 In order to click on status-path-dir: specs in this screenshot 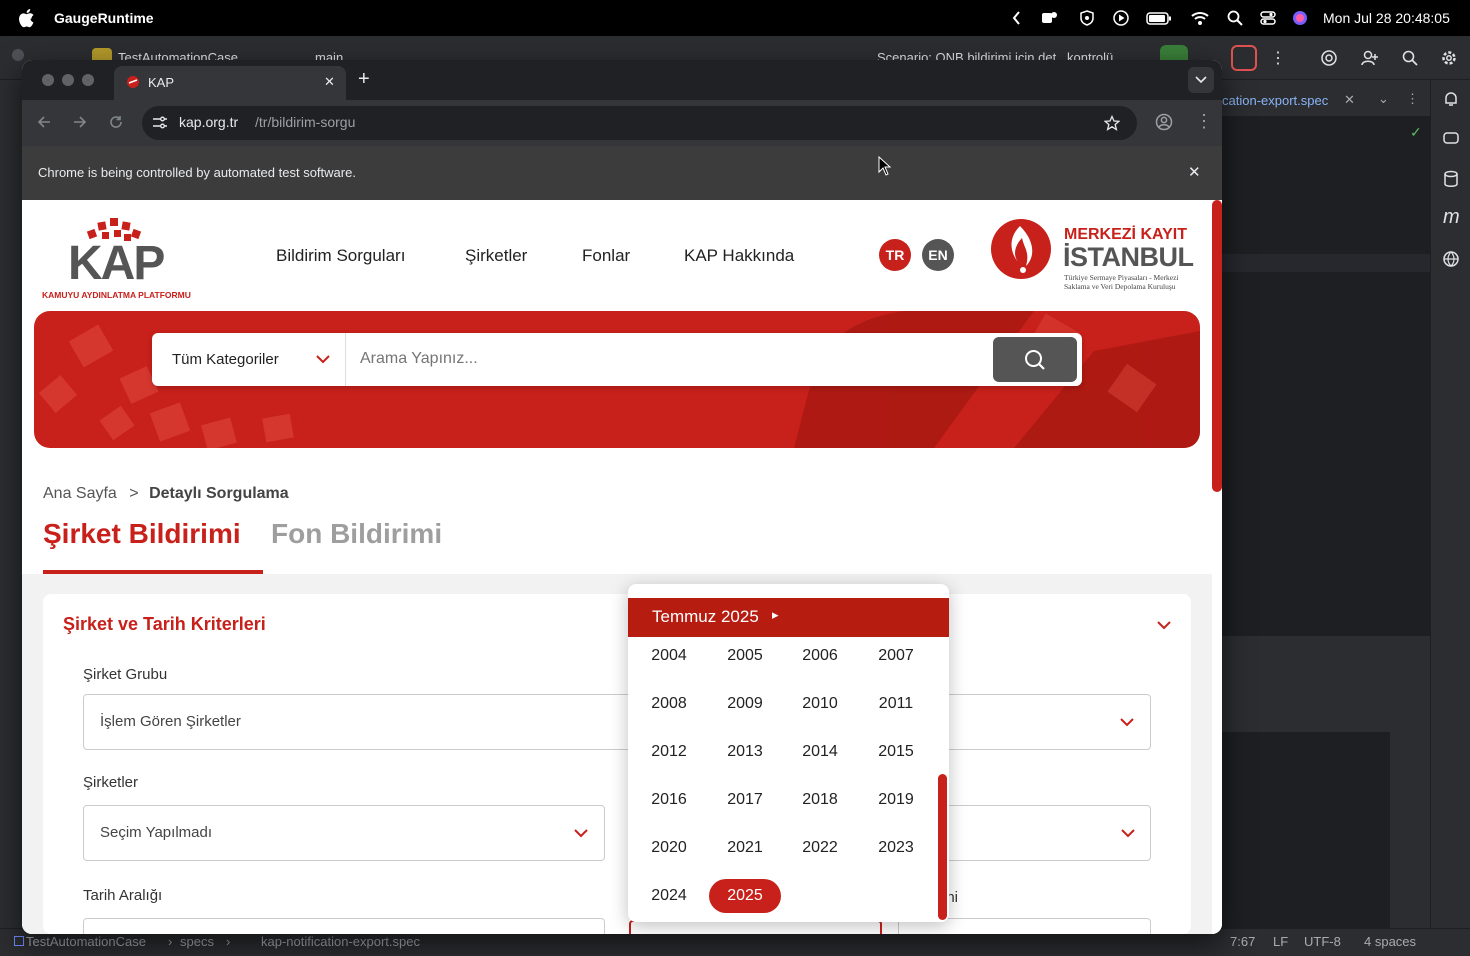, I will do `click(197, 941)`.